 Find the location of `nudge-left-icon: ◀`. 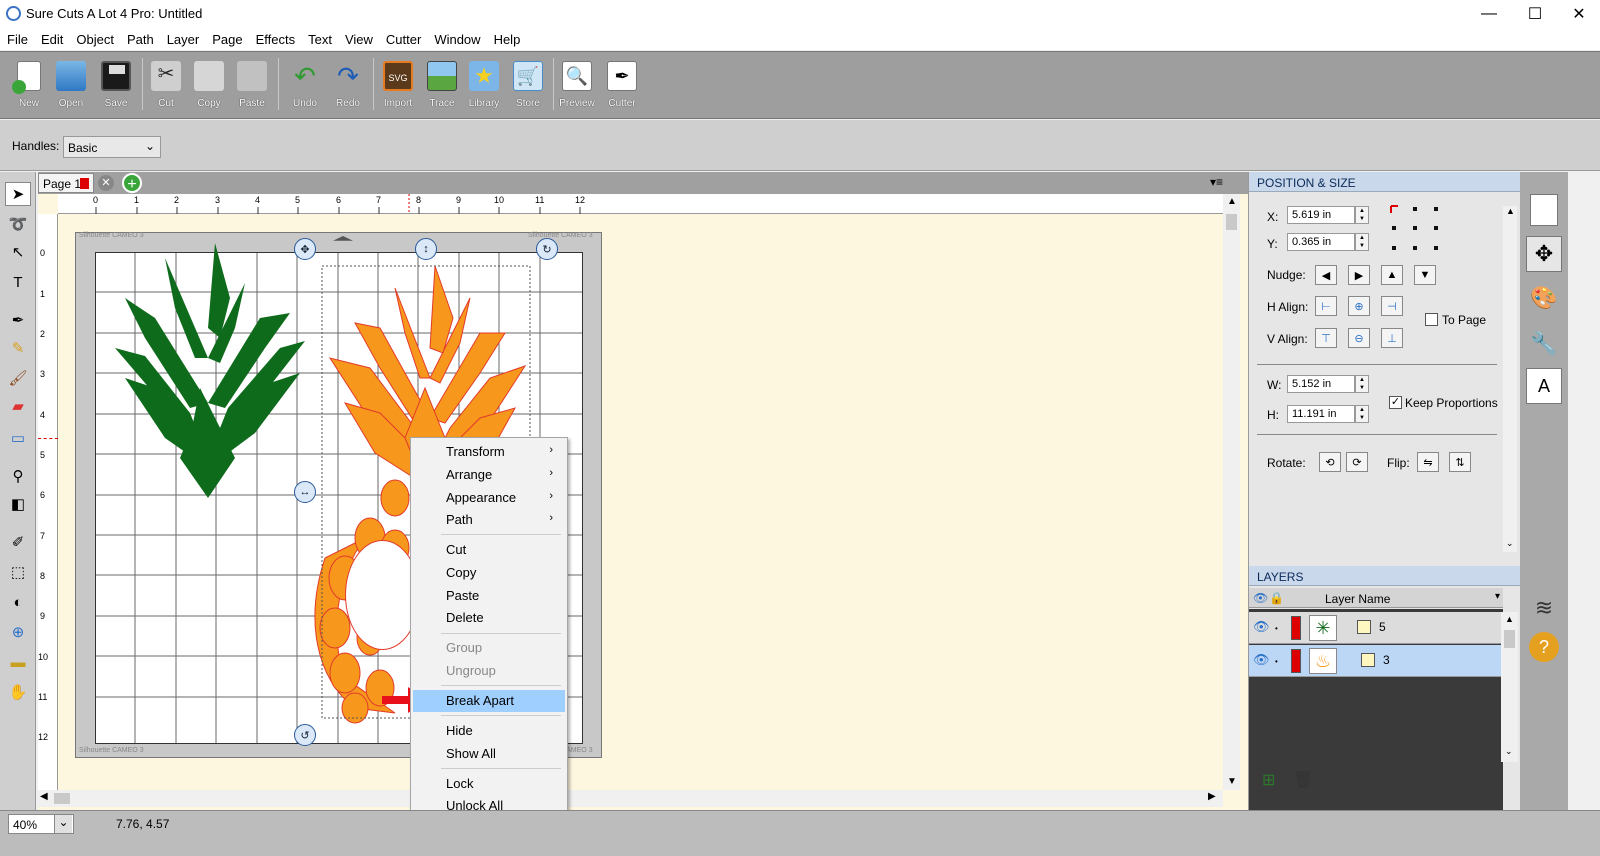

nudge-left-icon: ◀ is located at coordinates (1326, 275).